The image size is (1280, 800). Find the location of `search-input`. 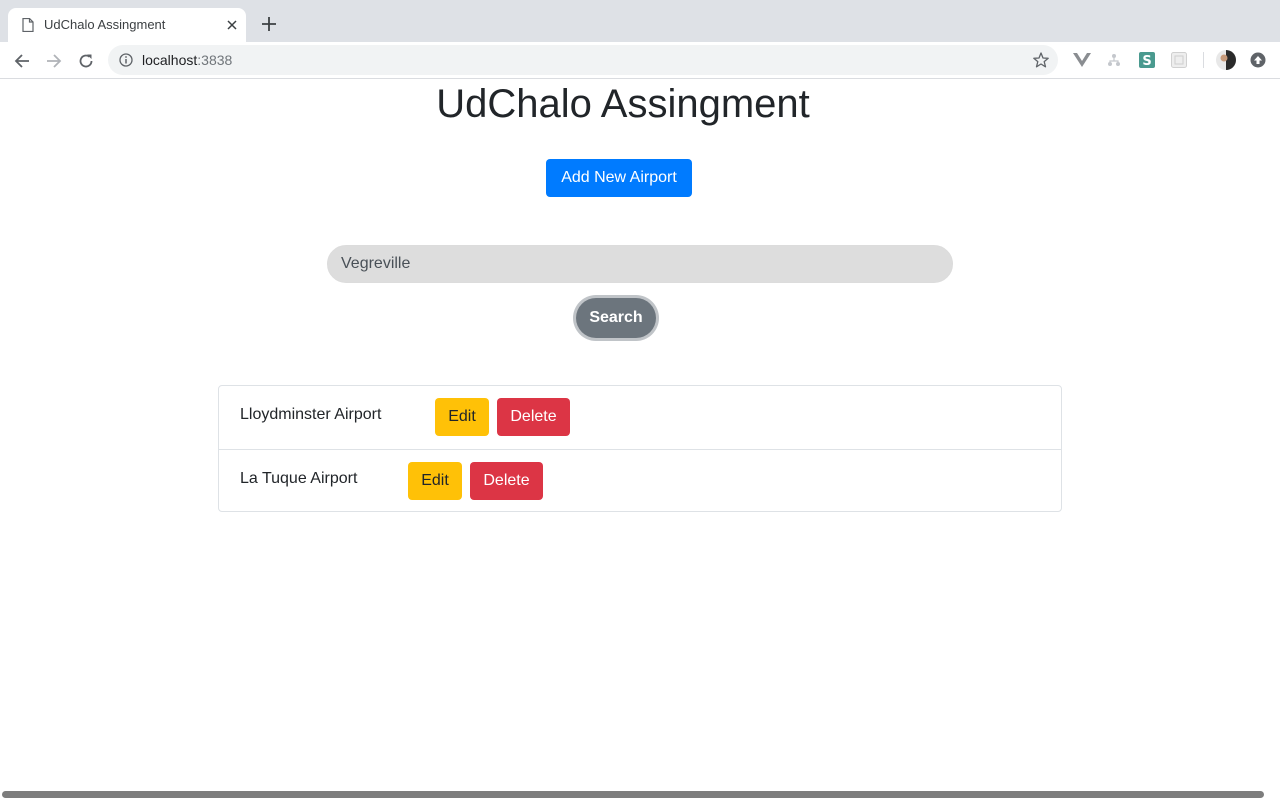

search-input is located at coordinates (640, 264).